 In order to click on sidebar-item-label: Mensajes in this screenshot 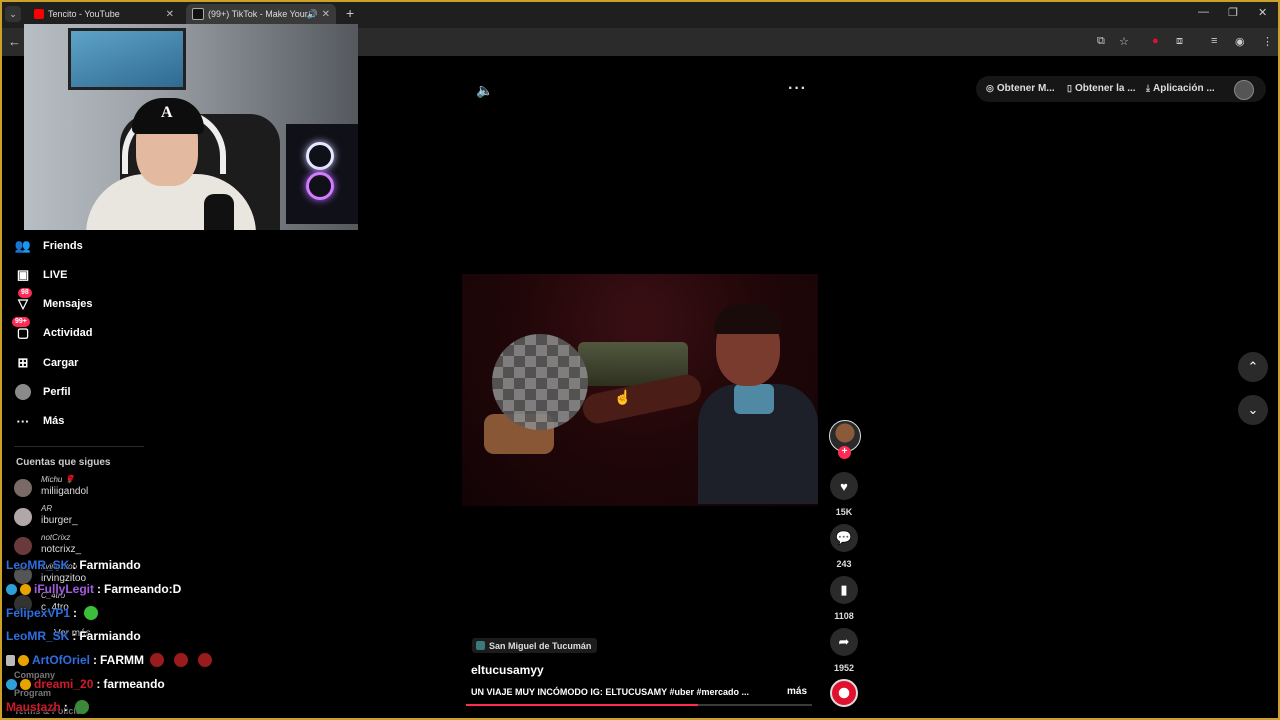, I will do `click(68, 304)`.